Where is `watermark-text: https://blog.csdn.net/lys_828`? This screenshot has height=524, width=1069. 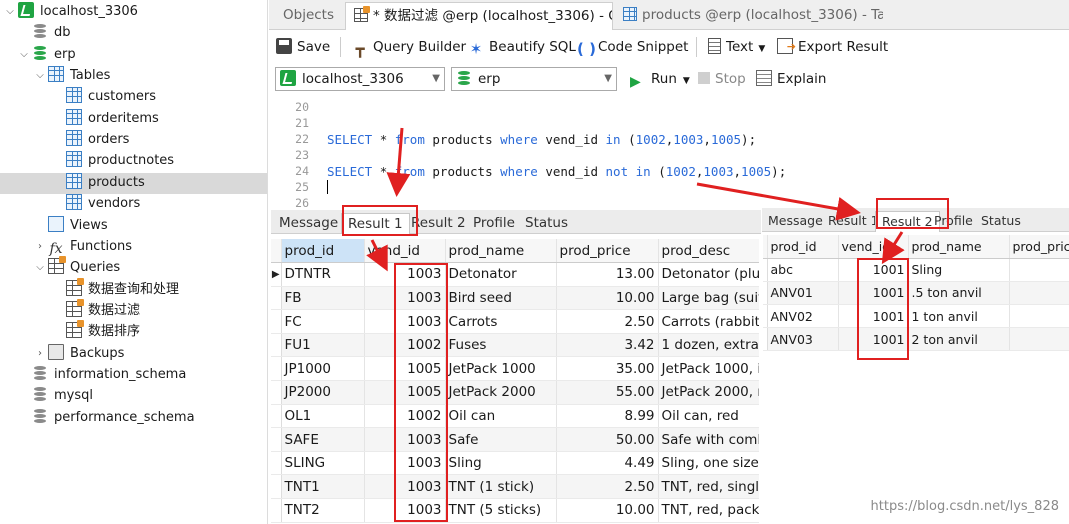 watermark-text: https://blog.csdn.net/lys_828 is located at coordinates (964, 506).